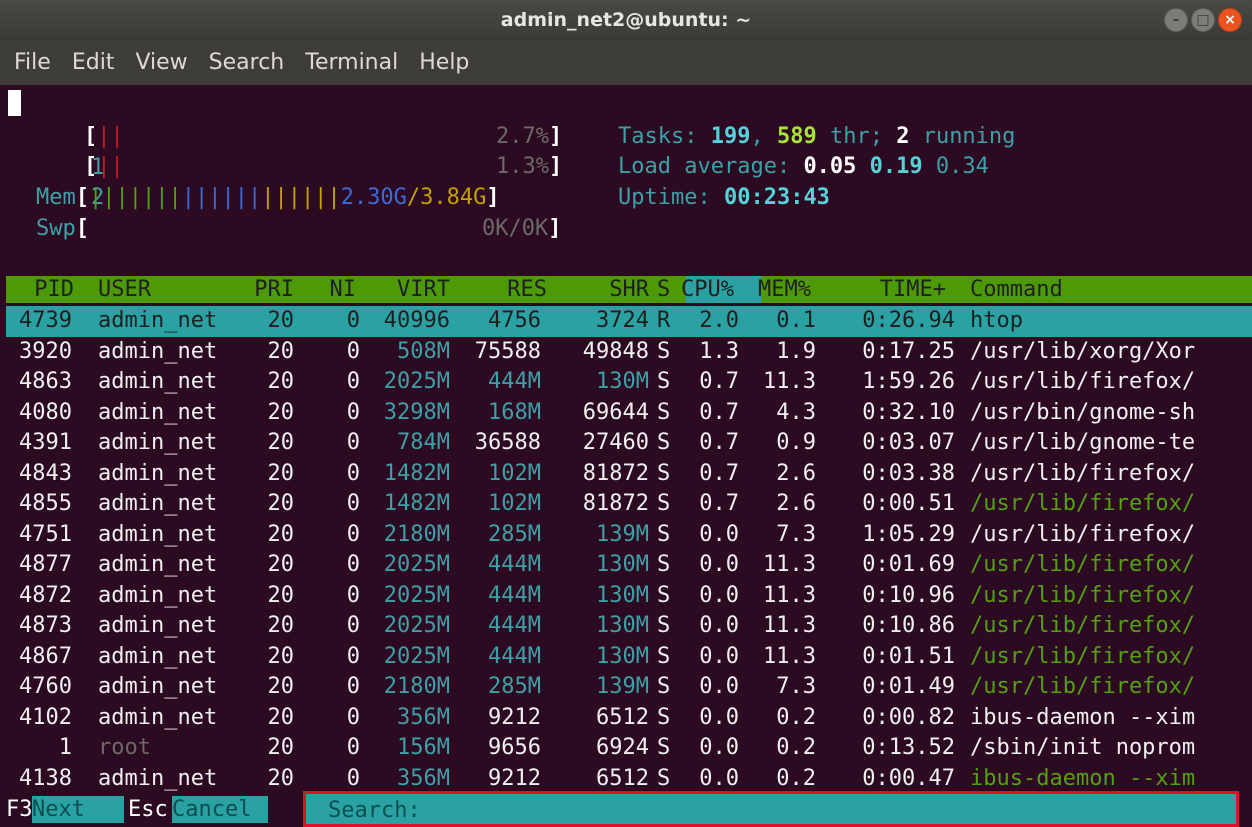 The image size is (1252, 827). Describe the element at coordinates (527, 289) in the screenshot. I see `col-res: RES` at that location.